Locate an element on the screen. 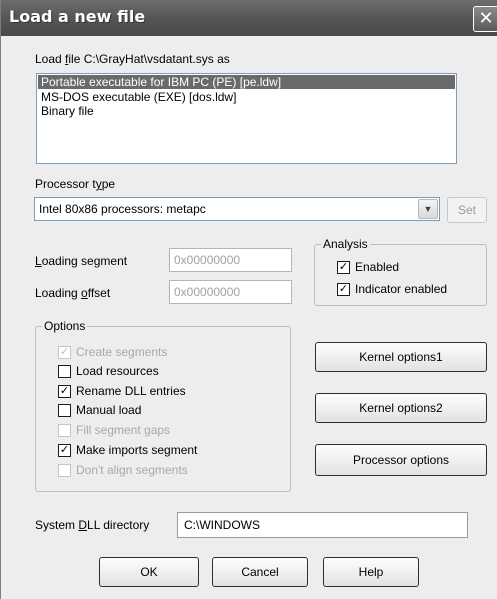 Image resolution: width=497 pixels, height=599 pixels. make-imports-segment-checkbox: ✓ Make imports segment is located at coordinates (127, 451).